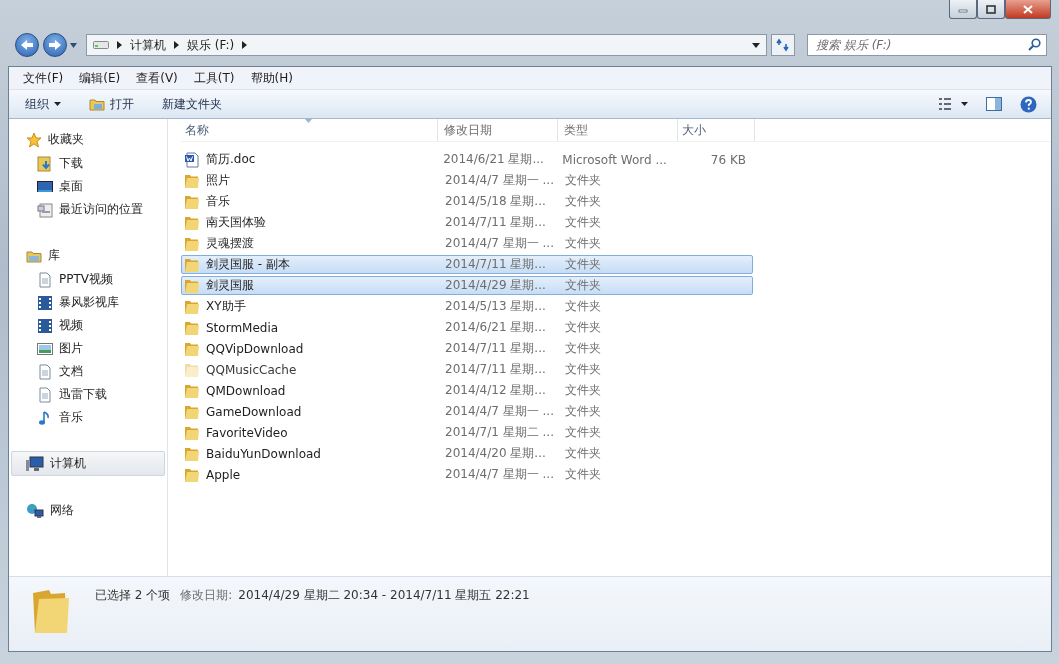  I want to click on column-header: 类型, so click(618, 130).